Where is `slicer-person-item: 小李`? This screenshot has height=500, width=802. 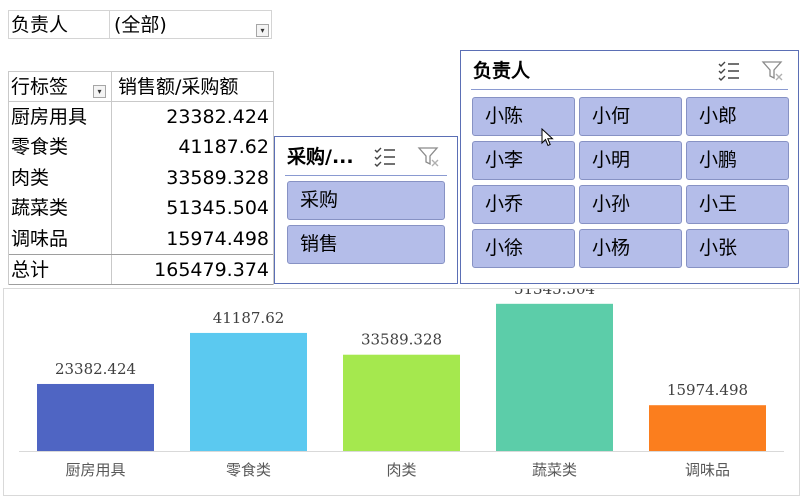 slicer-person-item: 小李 is located at coordinates (523, 160).